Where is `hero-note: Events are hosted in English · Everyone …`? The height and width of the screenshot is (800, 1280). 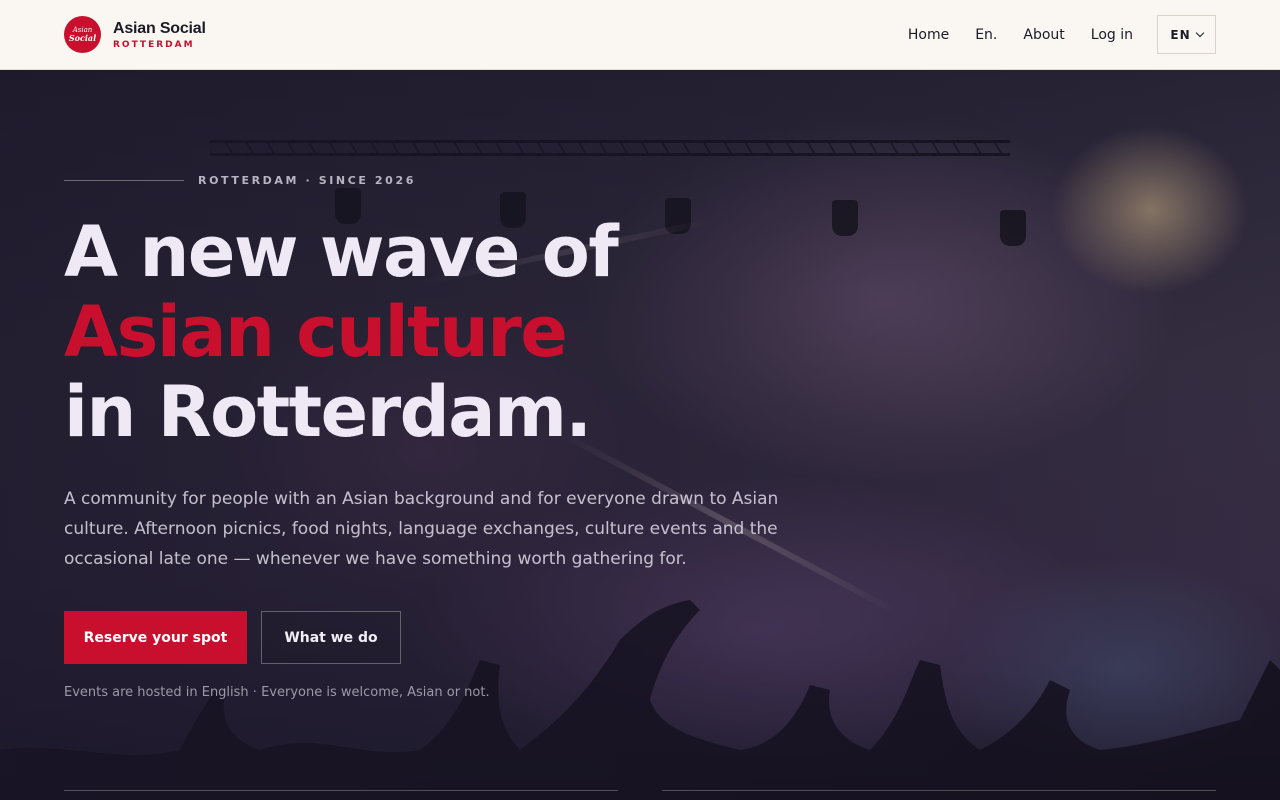 hero-note: Events are hosted in English · Everyone … is located at coordinates (277, 692).